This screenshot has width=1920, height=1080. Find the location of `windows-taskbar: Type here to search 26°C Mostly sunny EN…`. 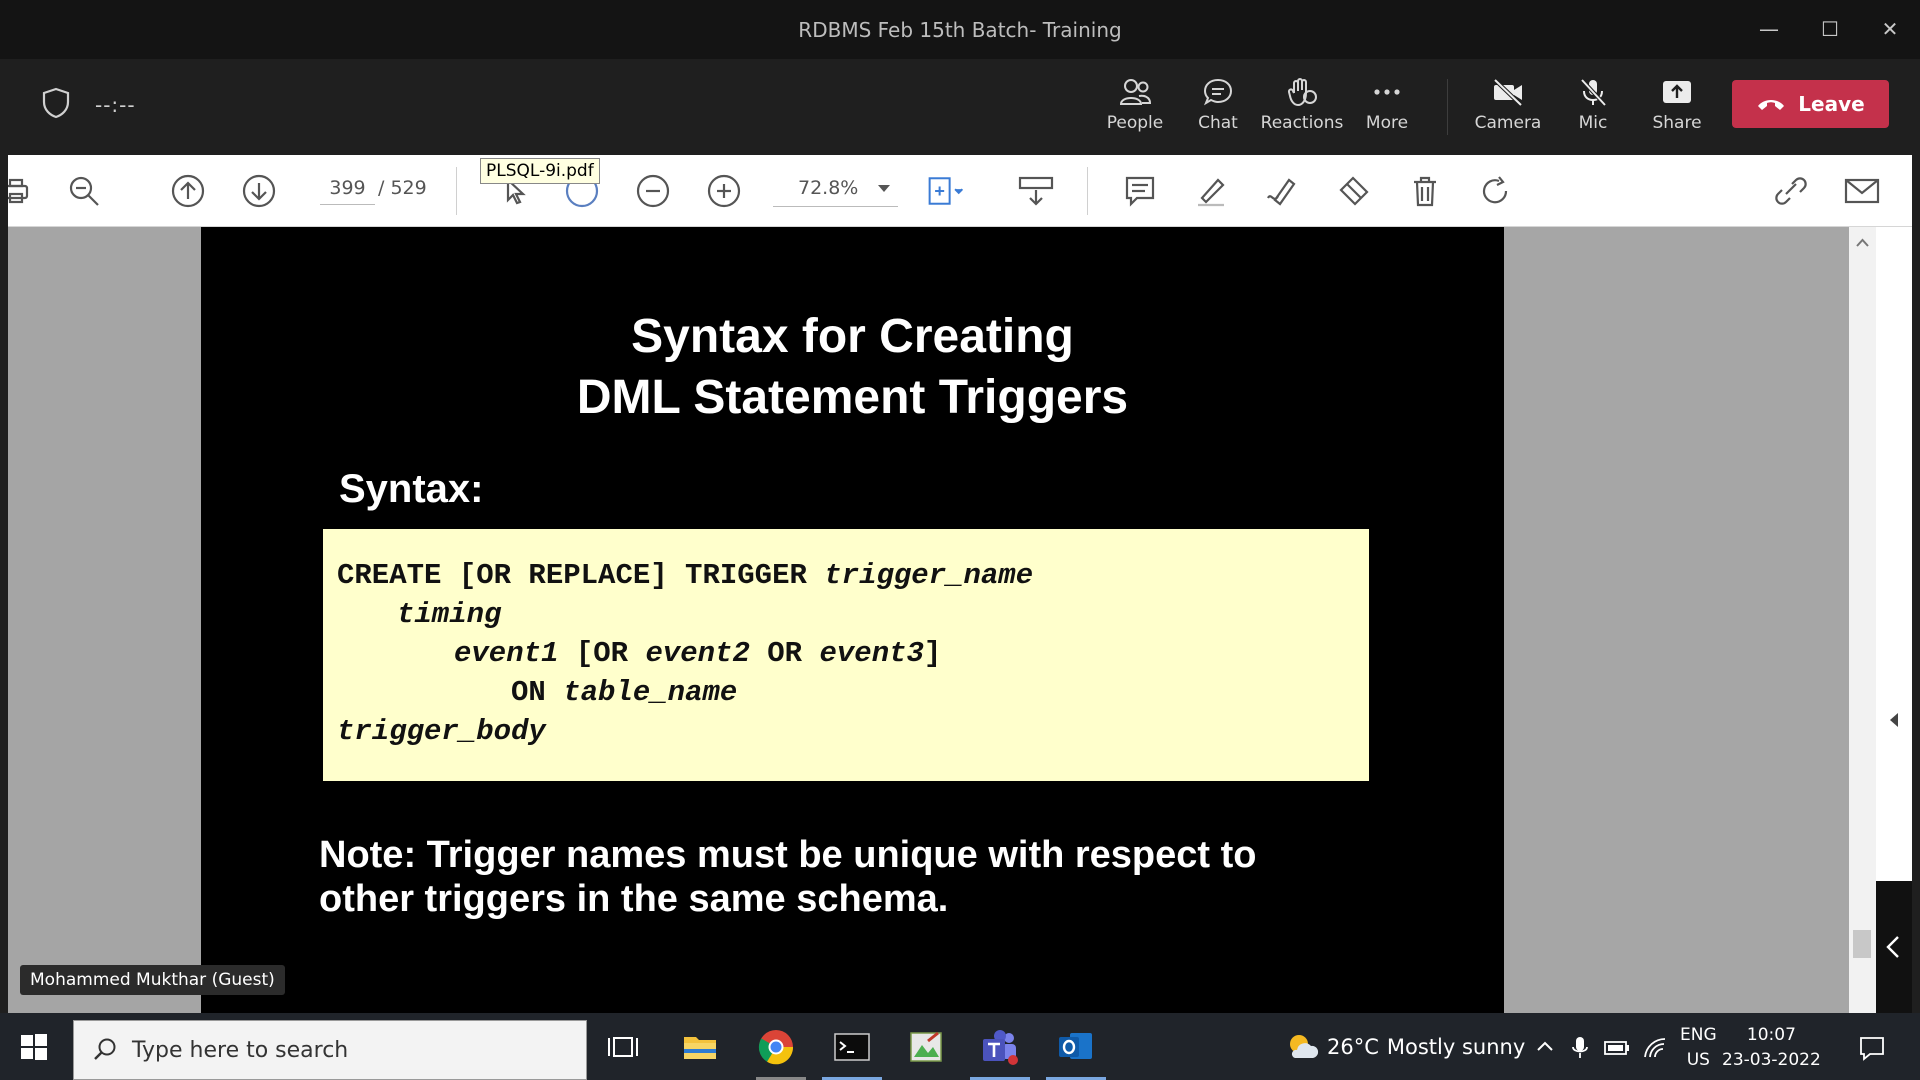

windows-taskbar: Type here to search 26°C Mostly sunny EN… is located at coordinates (960, 1046).